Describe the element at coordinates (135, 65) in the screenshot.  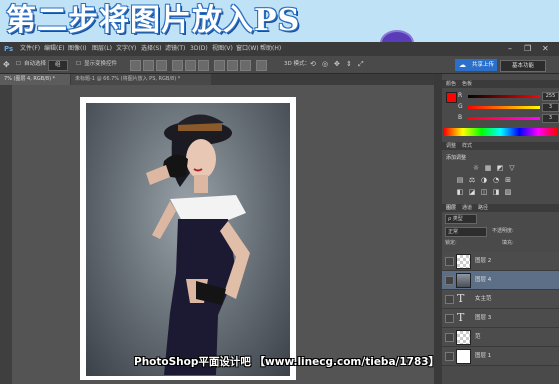
I see `align-top-icon` at that location.